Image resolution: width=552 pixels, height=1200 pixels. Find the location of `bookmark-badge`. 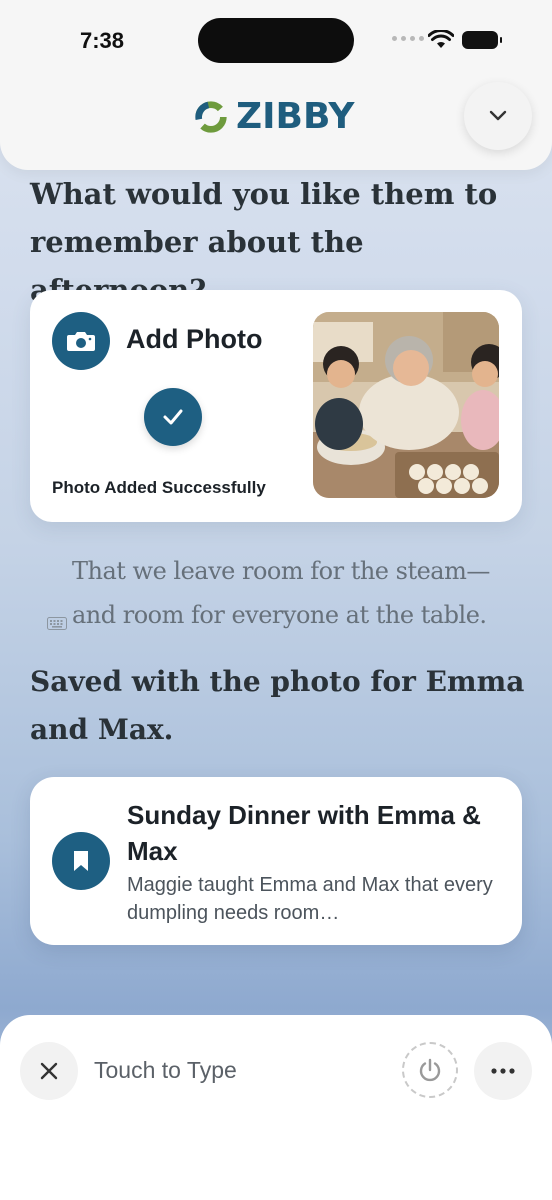

bookmark-badge is located at coordinates (81, 861).